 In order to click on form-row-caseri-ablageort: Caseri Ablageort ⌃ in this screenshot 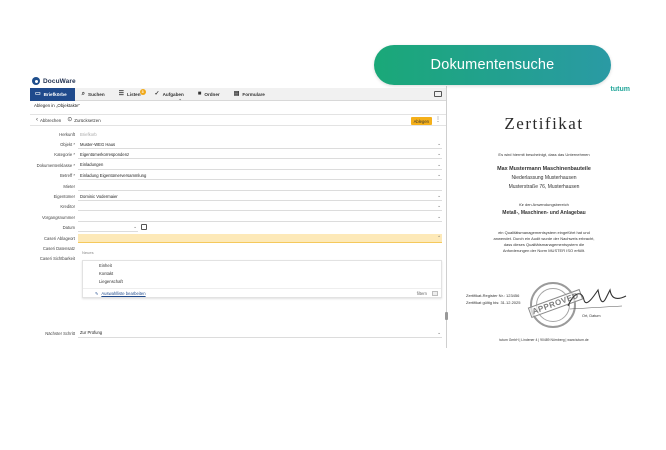, I will do `click(238, 238)`.